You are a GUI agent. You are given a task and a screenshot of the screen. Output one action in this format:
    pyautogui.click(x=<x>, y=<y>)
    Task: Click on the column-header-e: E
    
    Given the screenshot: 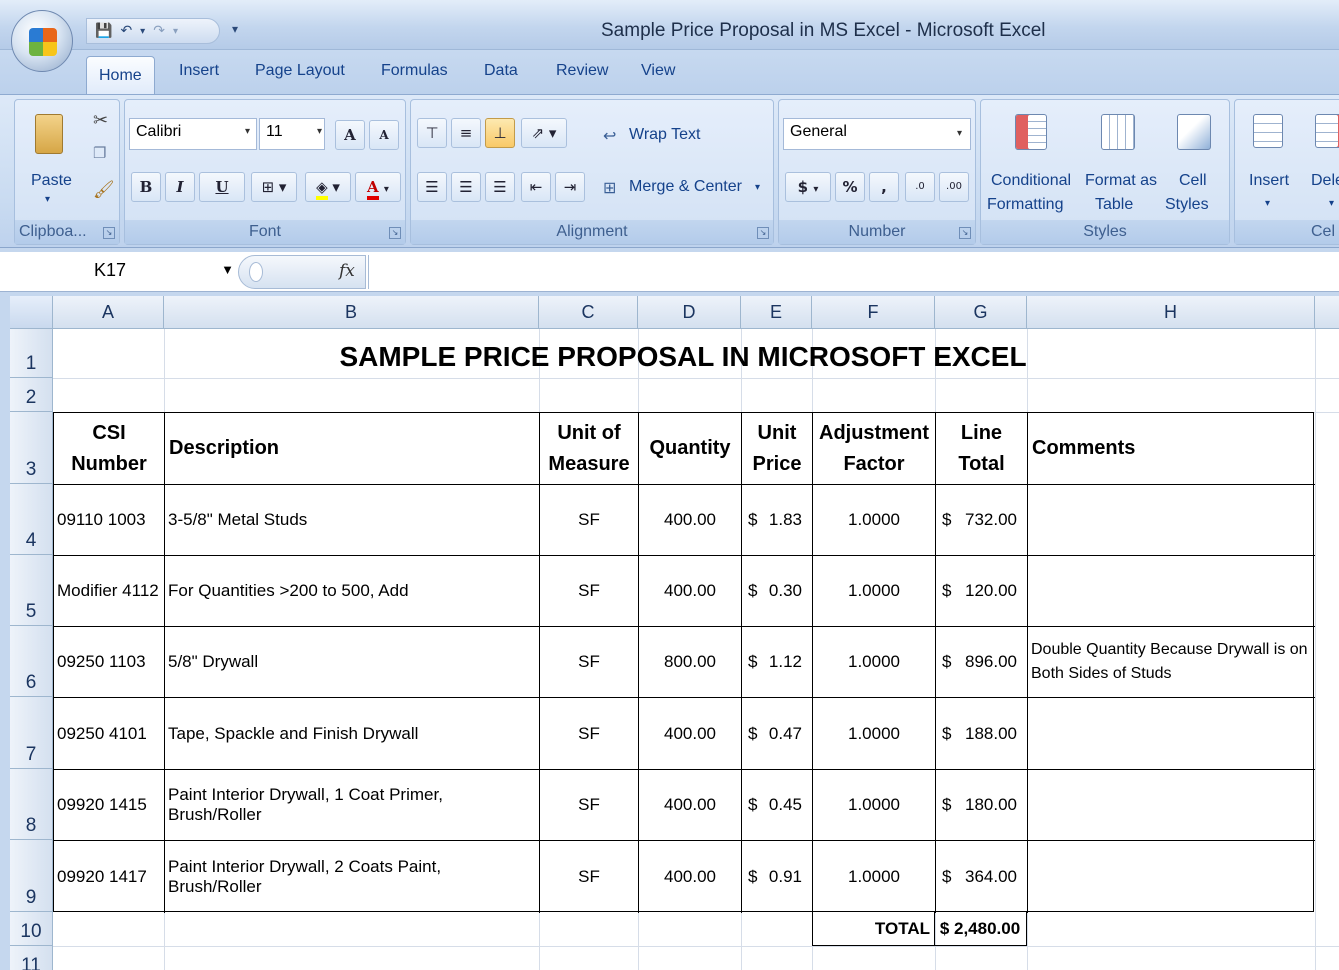 What is the action you would take?
    pyautogui.click(x=776, y=312)
    